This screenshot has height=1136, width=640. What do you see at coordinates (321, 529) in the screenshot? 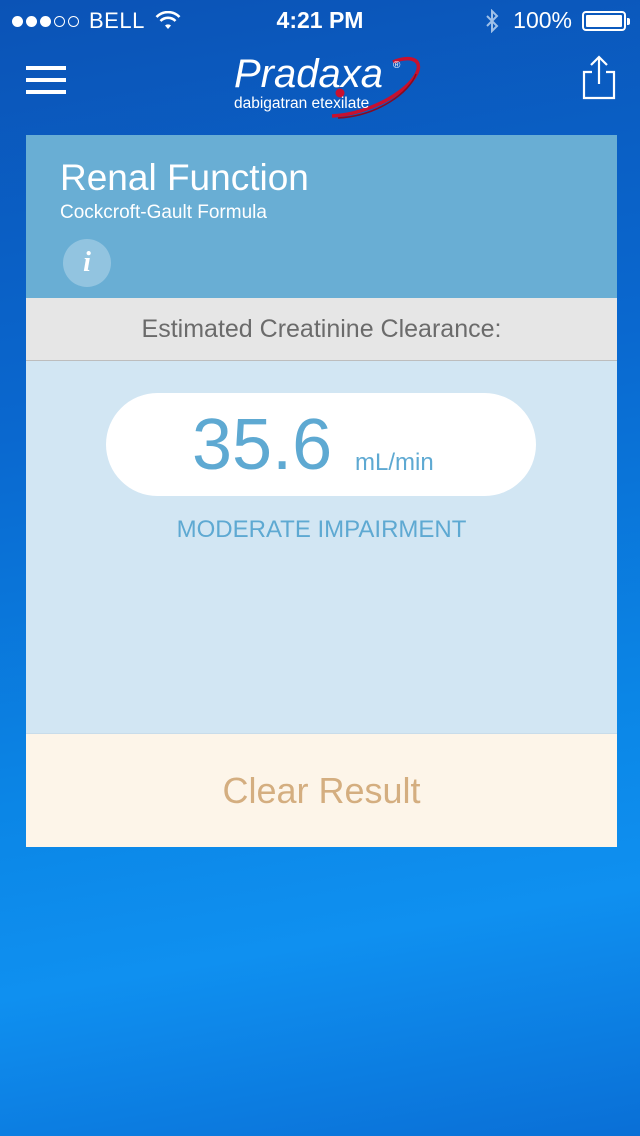
I see `impairment-category: MODERATE IMPAIRMENT` at bounding box center [321, 529].